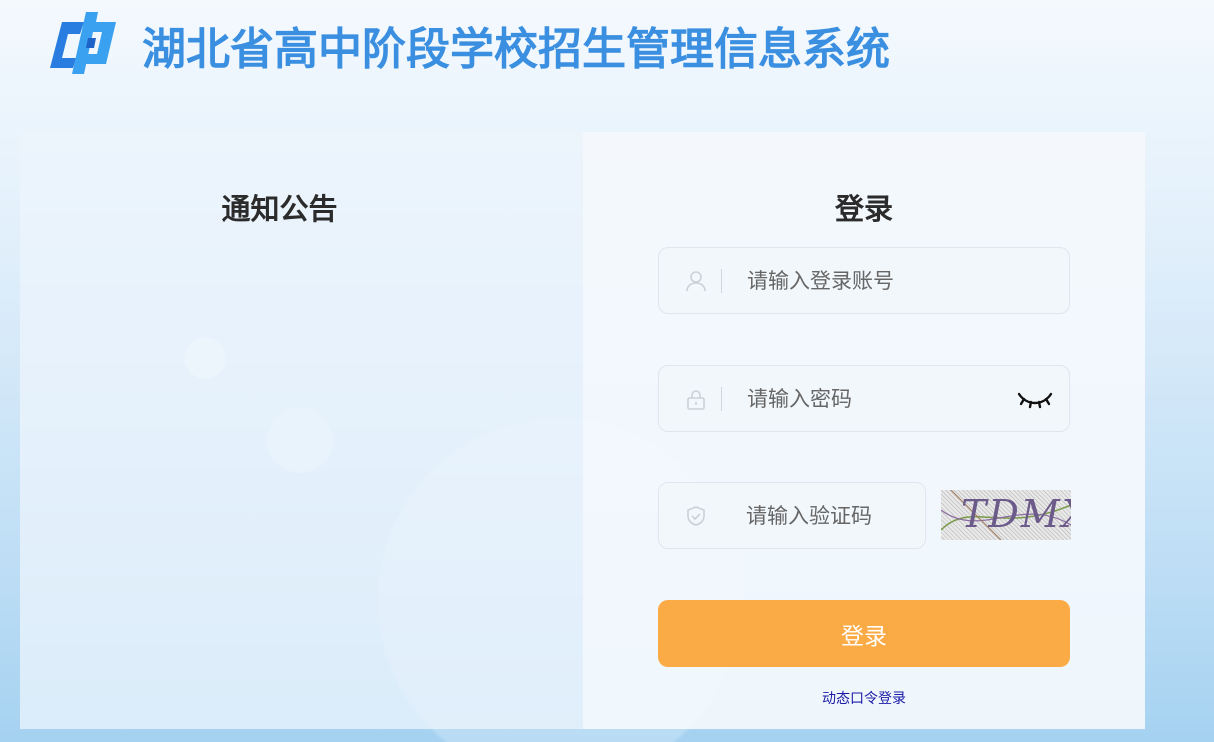 The image size is (1214, 742). I want to click on username-input, so click(908, 280).